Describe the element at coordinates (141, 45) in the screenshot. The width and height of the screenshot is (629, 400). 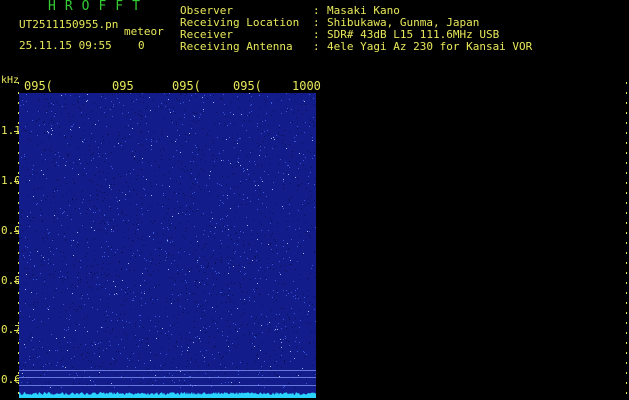
I see `meteor-count: 0` at that location.